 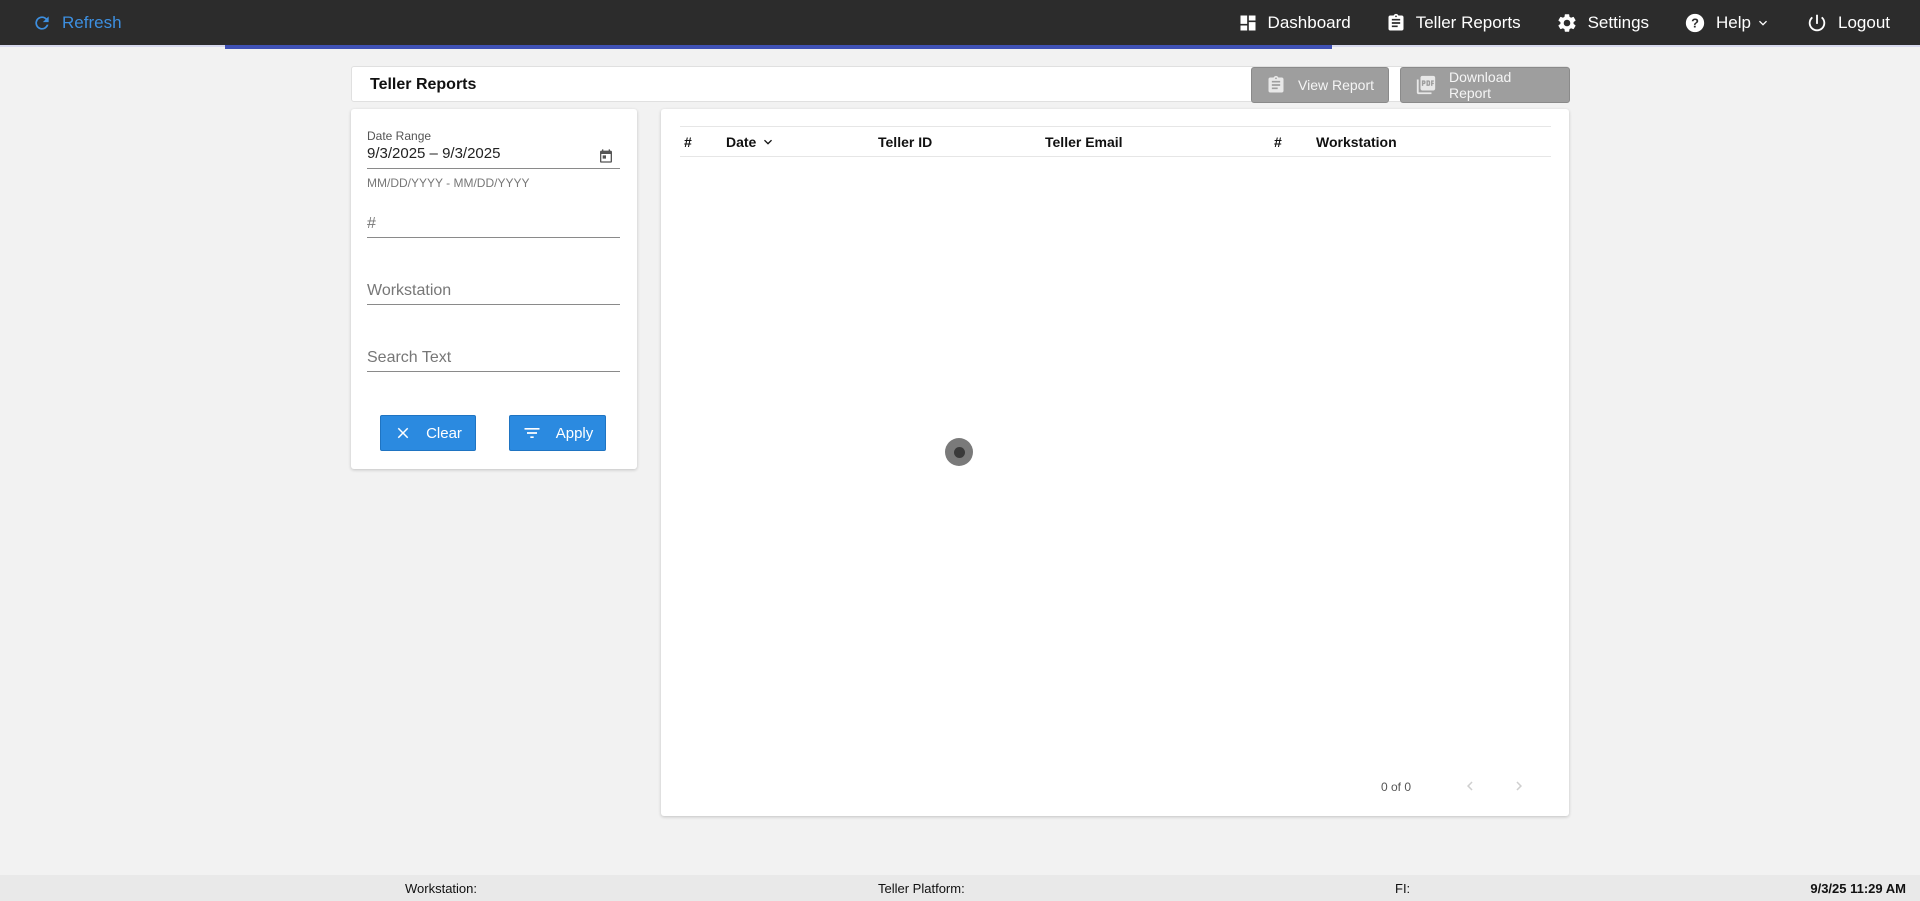 I want to click on nav-settings: Settings, so click(x=1602, y=23).